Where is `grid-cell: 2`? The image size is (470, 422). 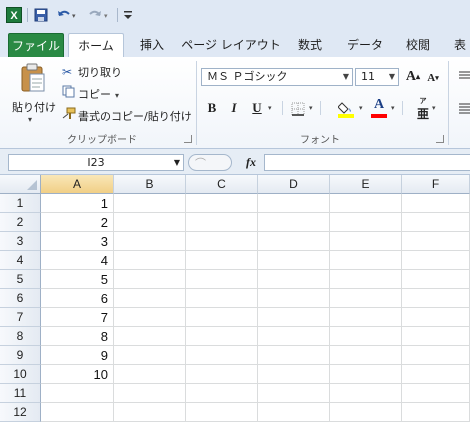
grid-cell: 2 is located at coordinates (77, 222).